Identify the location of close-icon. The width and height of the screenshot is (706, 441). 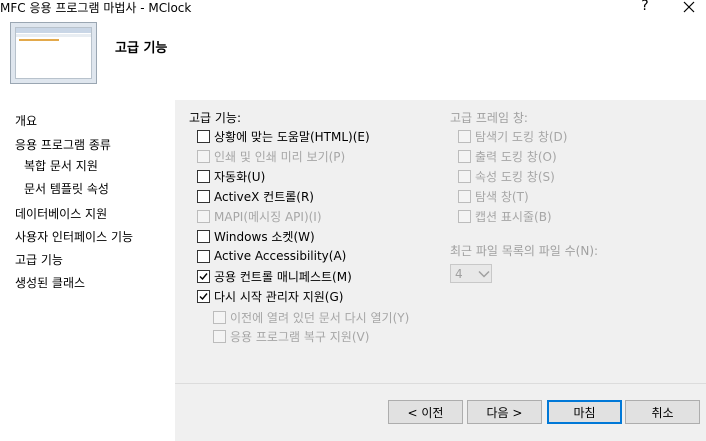
(689, 7).